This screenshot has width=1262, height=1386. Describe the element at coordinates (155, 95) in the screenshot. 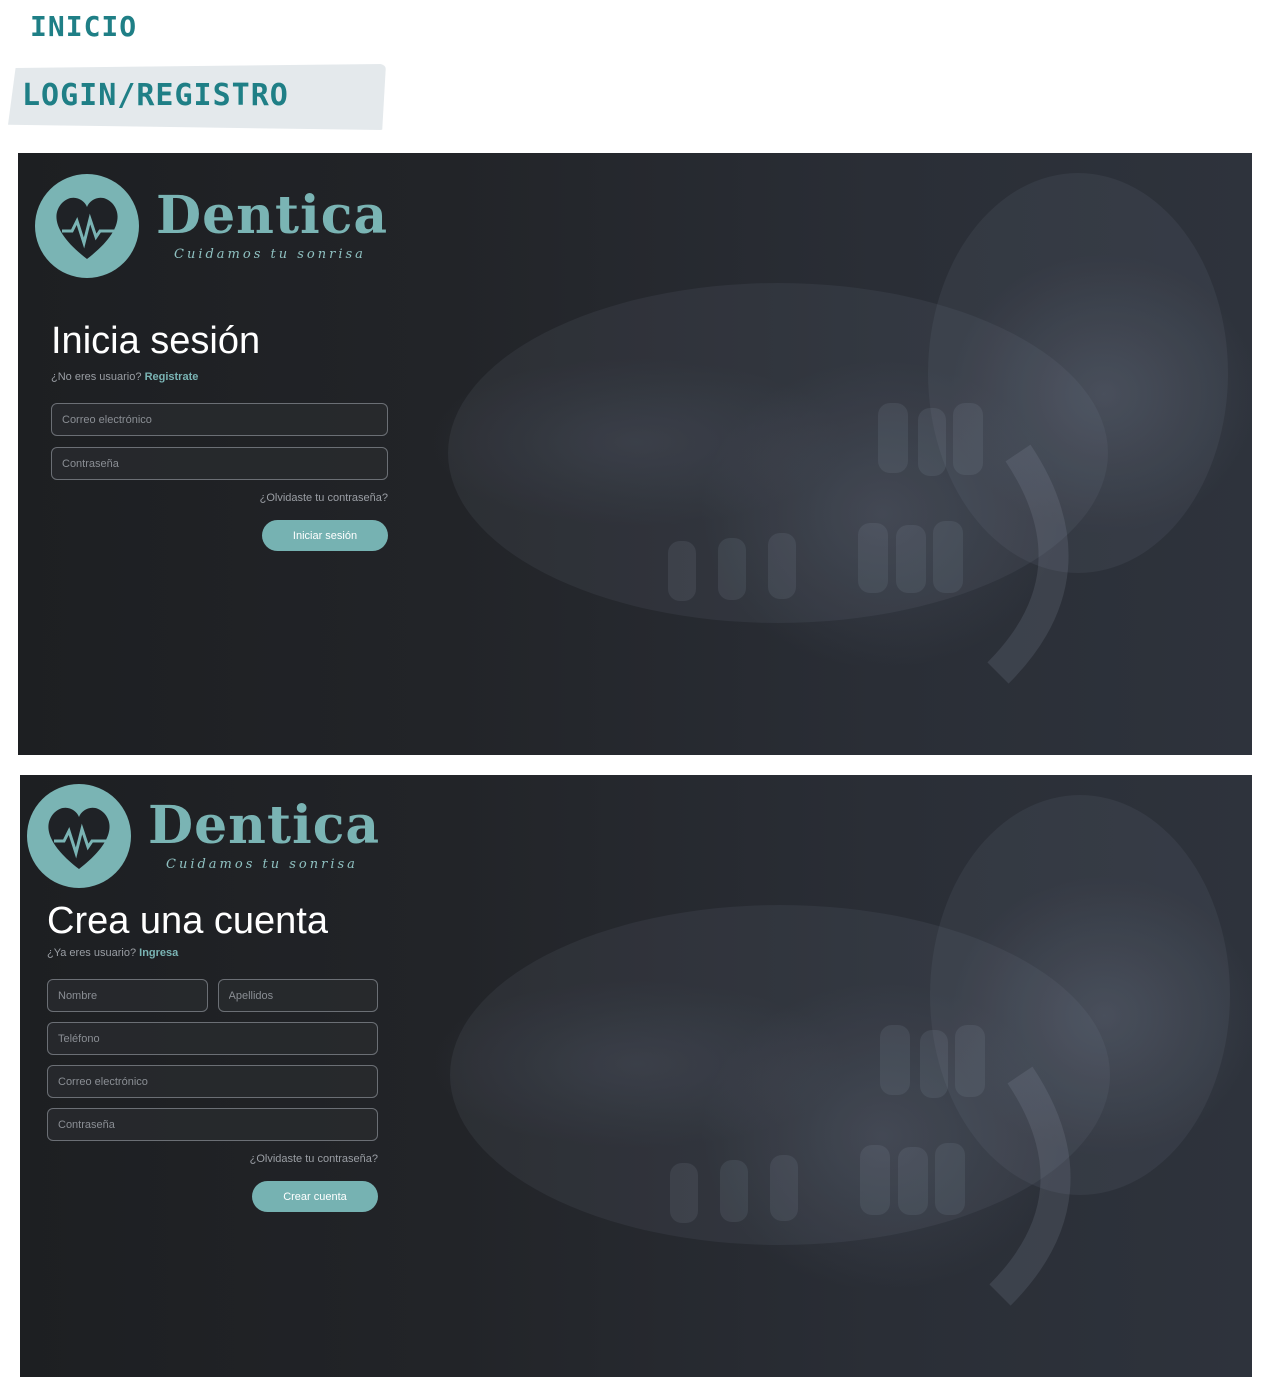

I see `nav-login-registro-label: LOGIN/REGISTRO` at that location.